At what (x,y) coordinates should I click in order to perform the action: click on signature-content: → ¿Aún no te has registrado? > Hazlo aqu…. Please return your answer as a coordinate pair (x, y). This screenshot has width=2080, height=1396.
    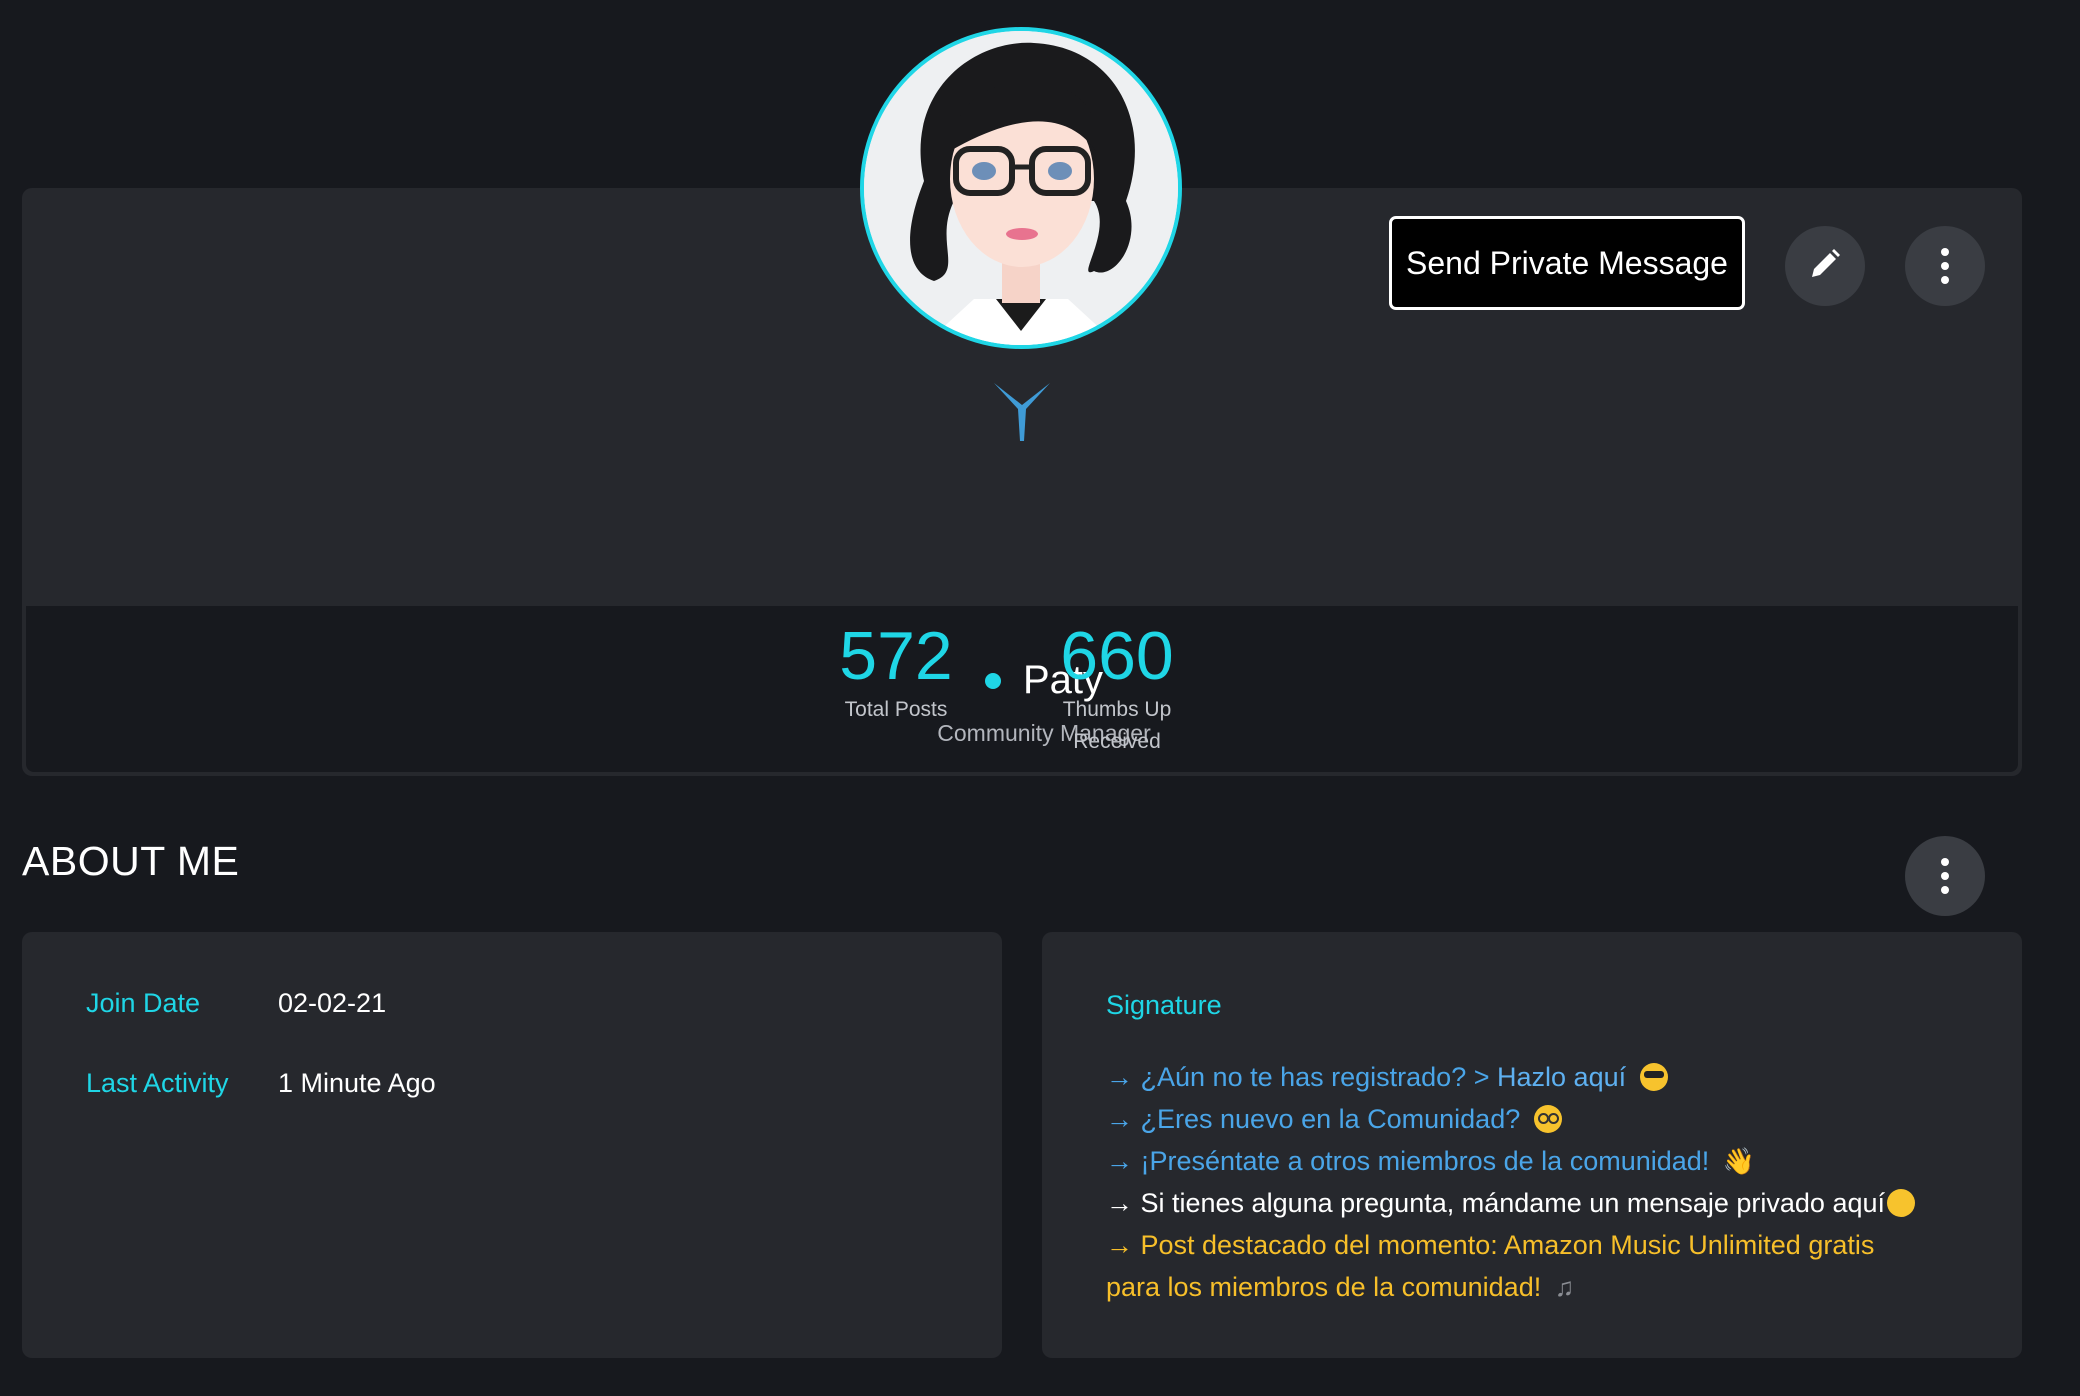
    Looking at the image, I should click on (1546, 1182).